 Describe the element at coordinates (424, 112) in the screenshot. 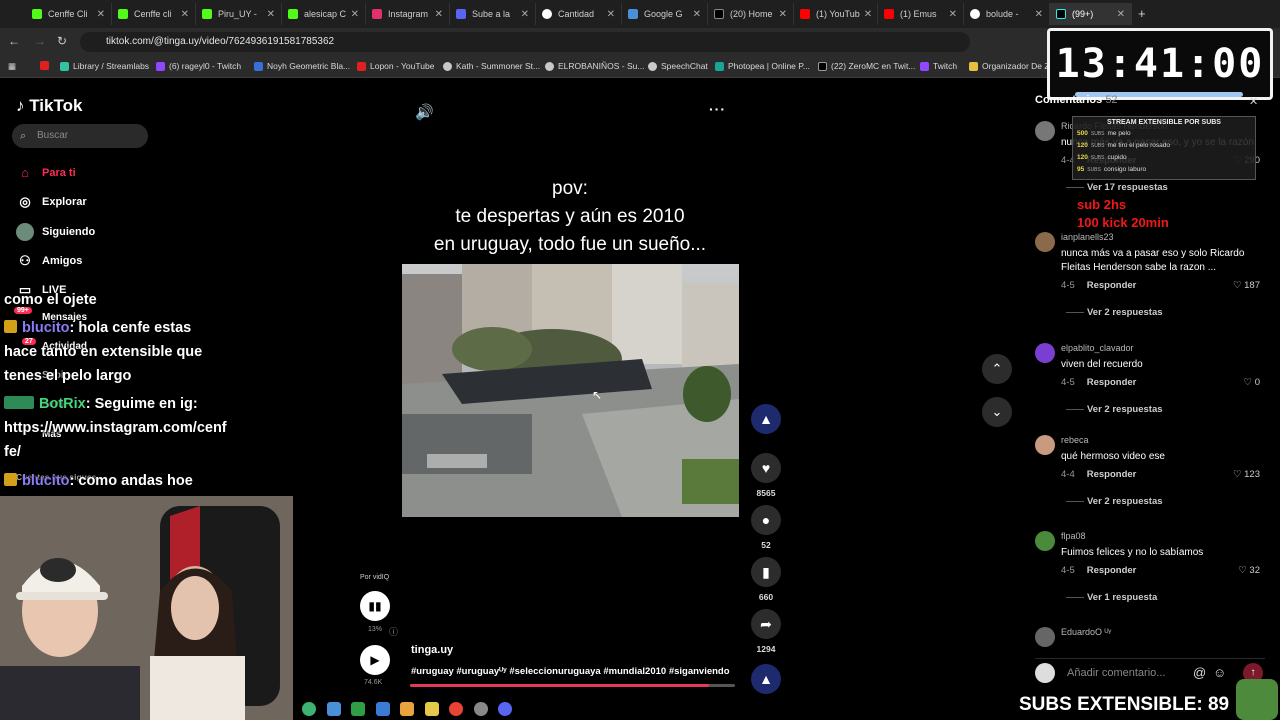

I see `volume-icon: 🔊` at that location.